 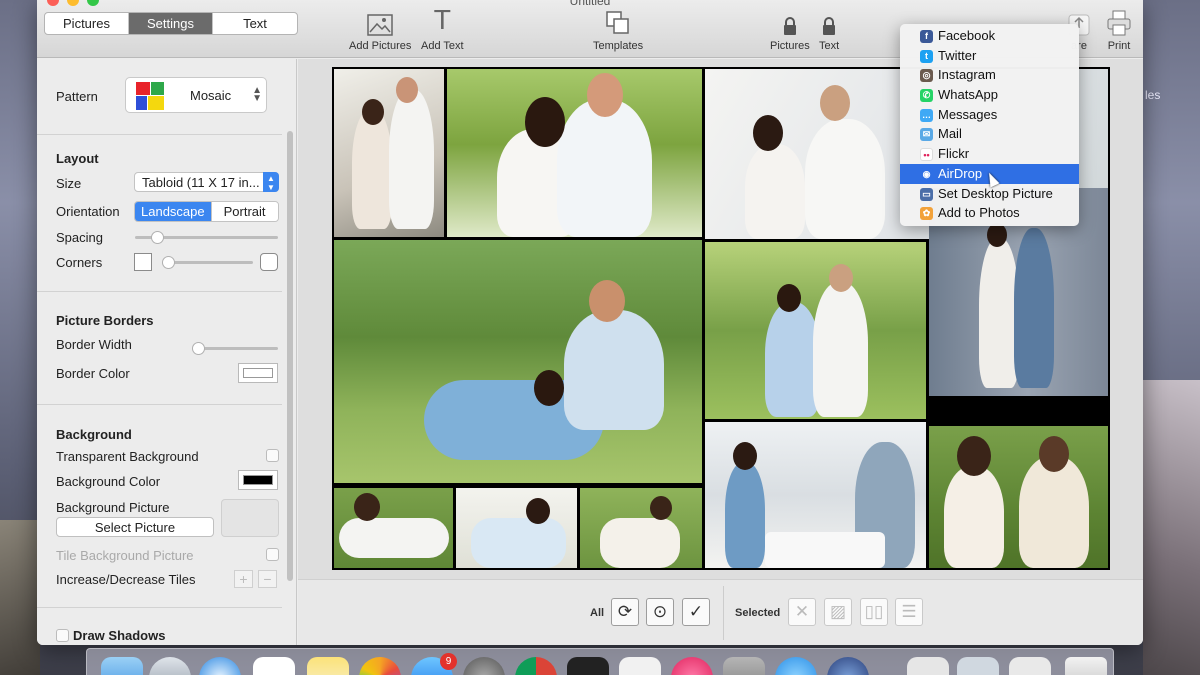 What do you see at coordinates (274, 666) in the screenshot?
I see `calendar-icon` at bounding box center [274, 666].